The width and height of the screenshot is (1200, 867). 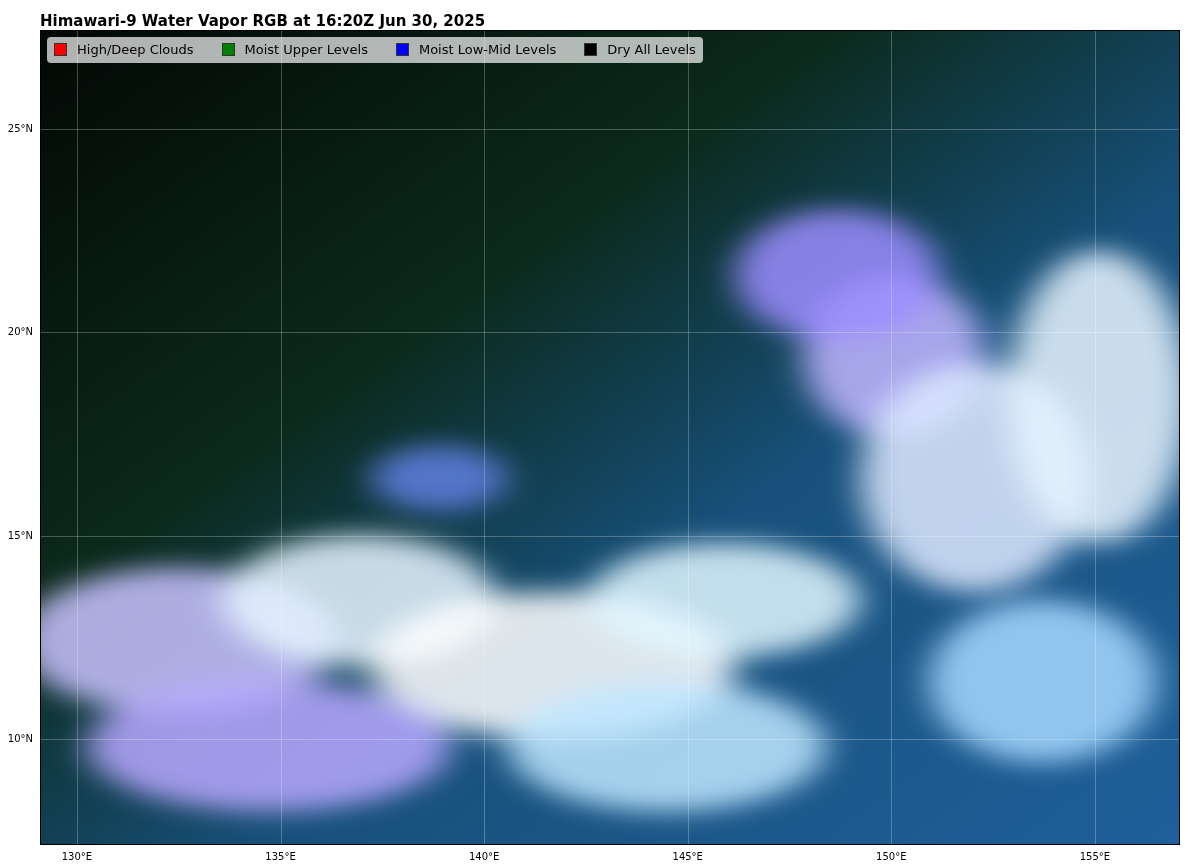 I want to click on latitude-label: 20°N, so click(x=20, y=332).